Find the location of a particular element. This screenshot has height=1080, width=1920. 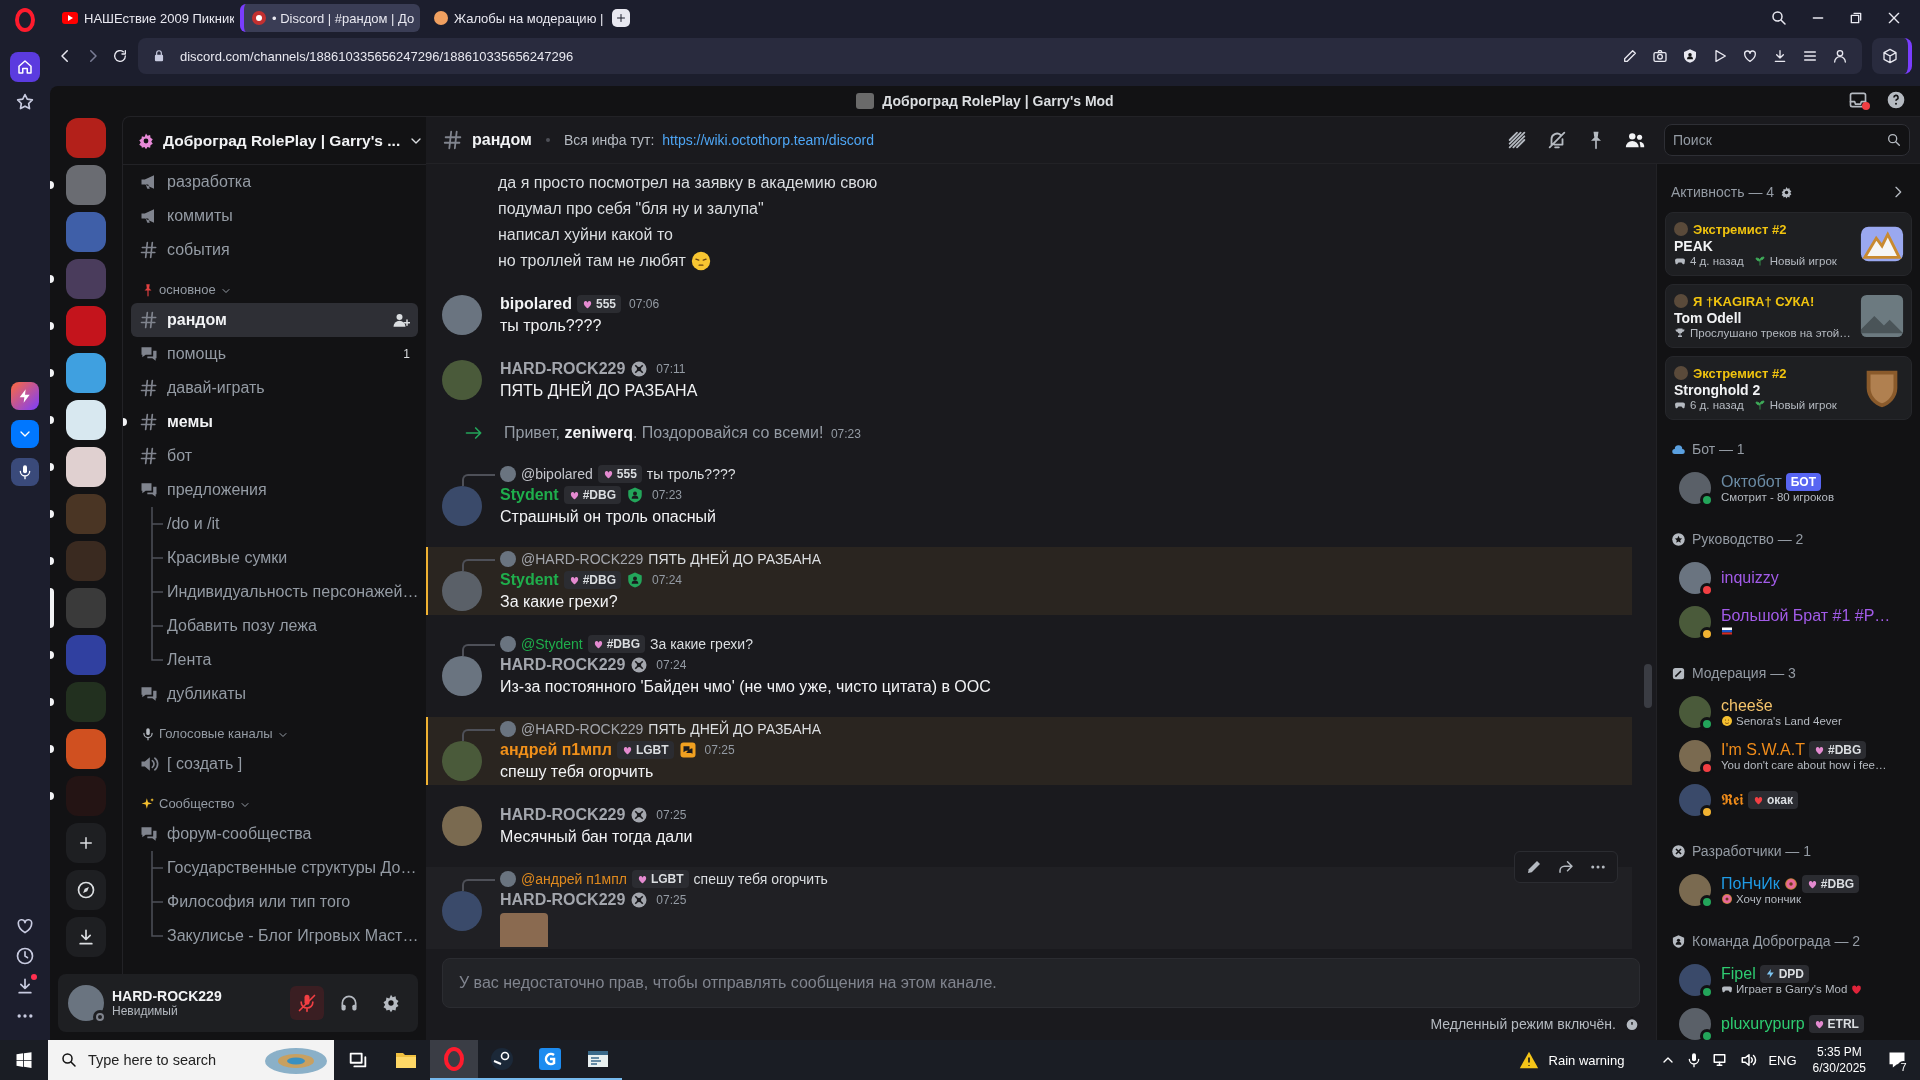

reply-author: @Stydent is located at coordinates (552, 644).